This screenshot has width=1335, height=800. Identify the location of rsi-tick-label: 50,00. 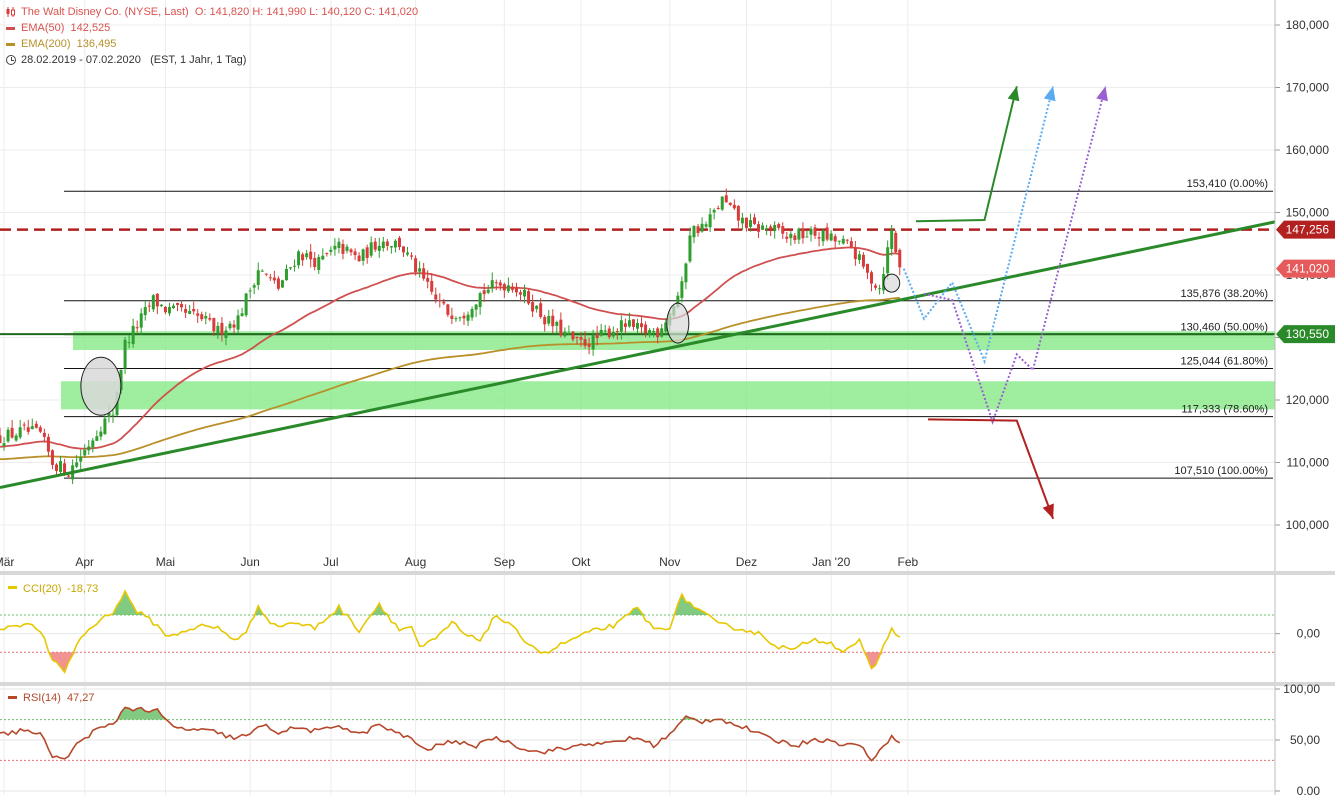
(1305, 740).